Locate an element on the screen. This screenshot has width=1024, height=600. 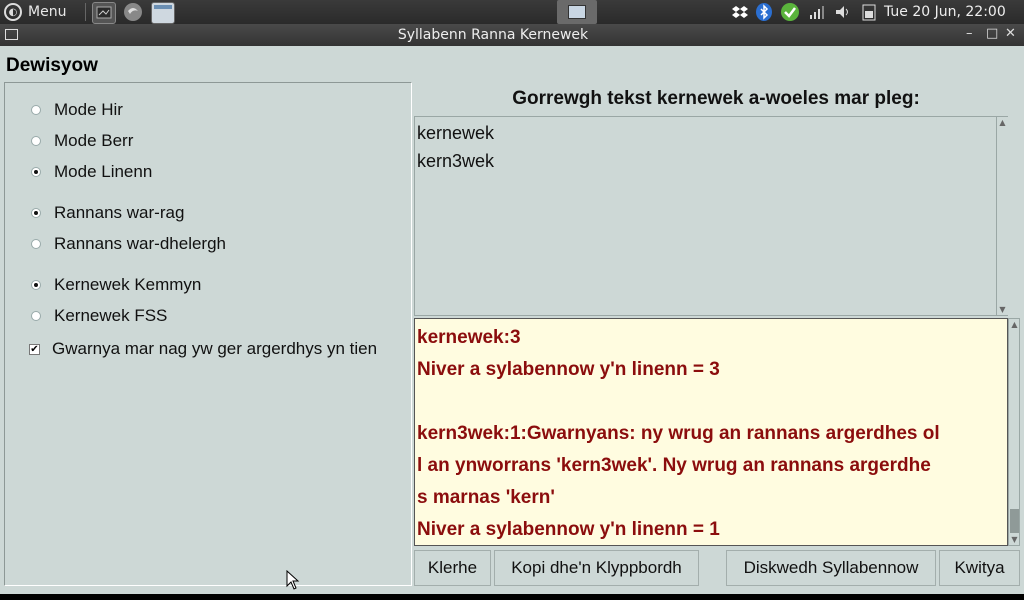
radio-label: Mode Berr is located at coordinates (94, 140).